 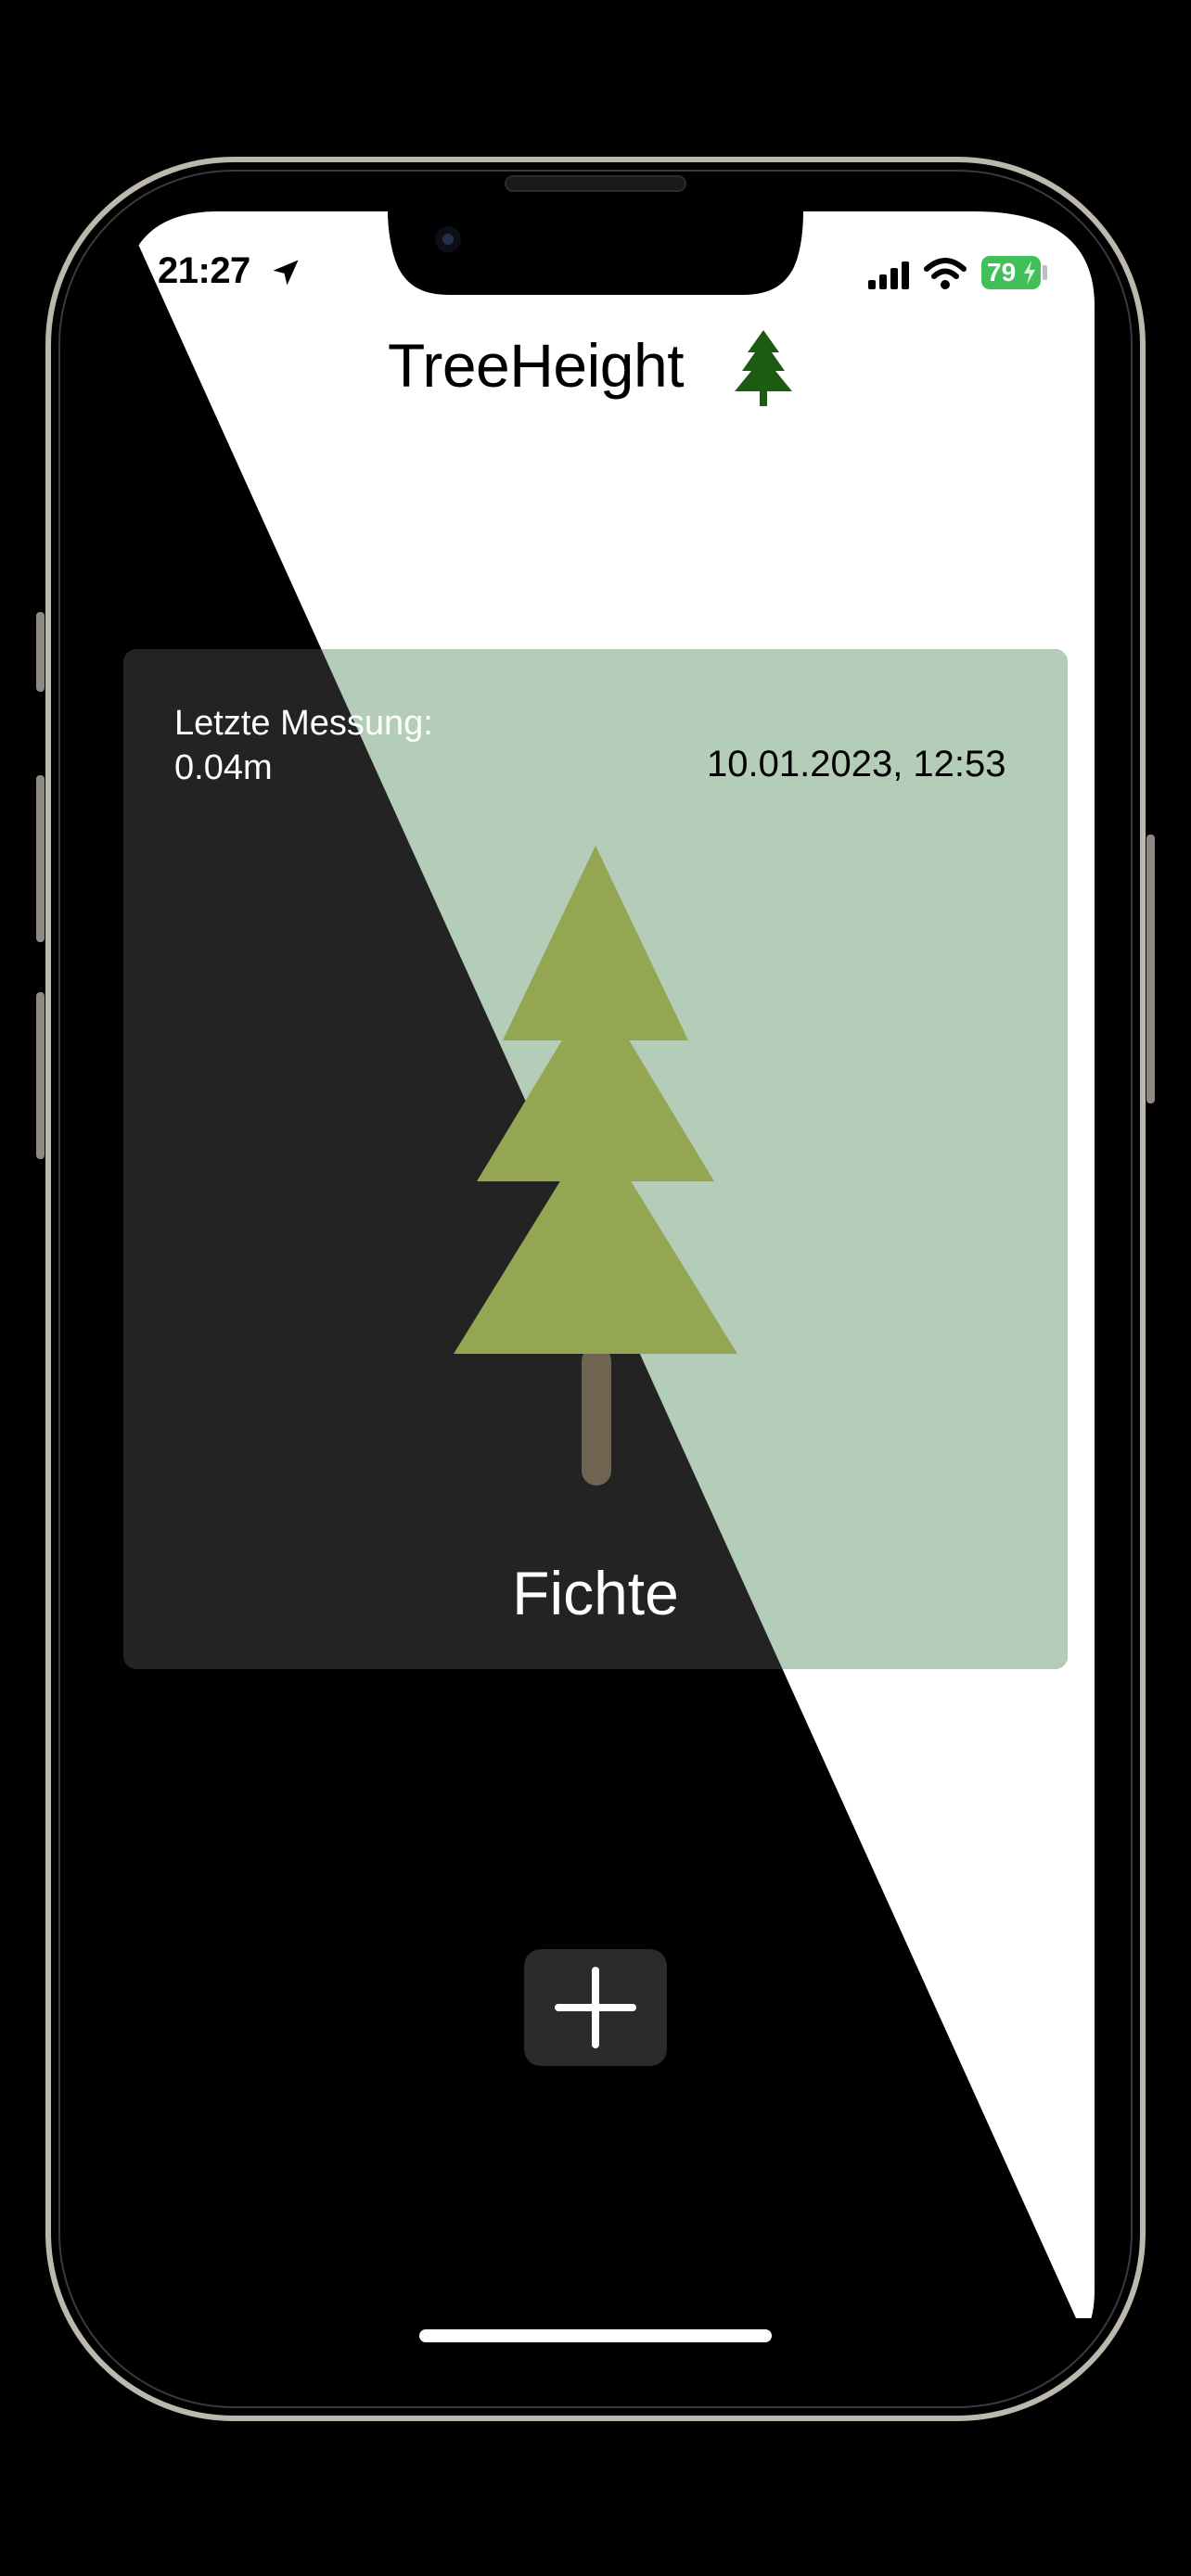 I want to click on battery-level: 79, so click(x=1002, y=272).